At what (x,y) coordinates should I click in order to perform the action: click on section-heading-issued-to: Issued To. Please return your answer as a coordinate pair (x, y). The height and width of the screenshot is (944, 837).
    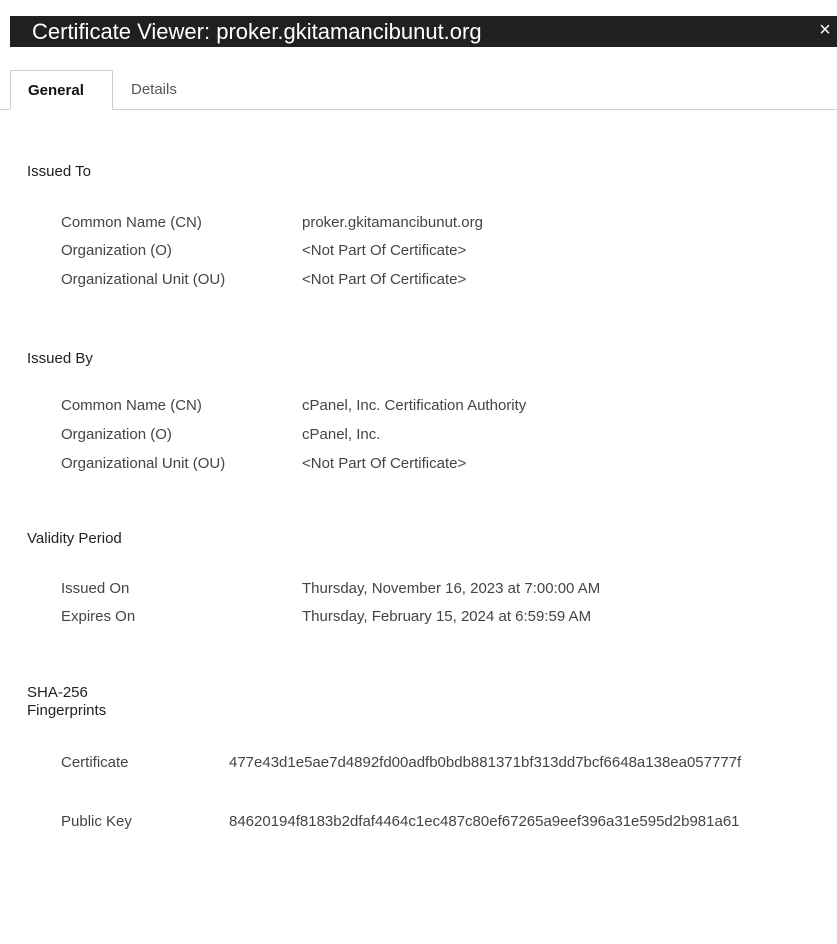
    Looking at the image, I should click on (59, 171).